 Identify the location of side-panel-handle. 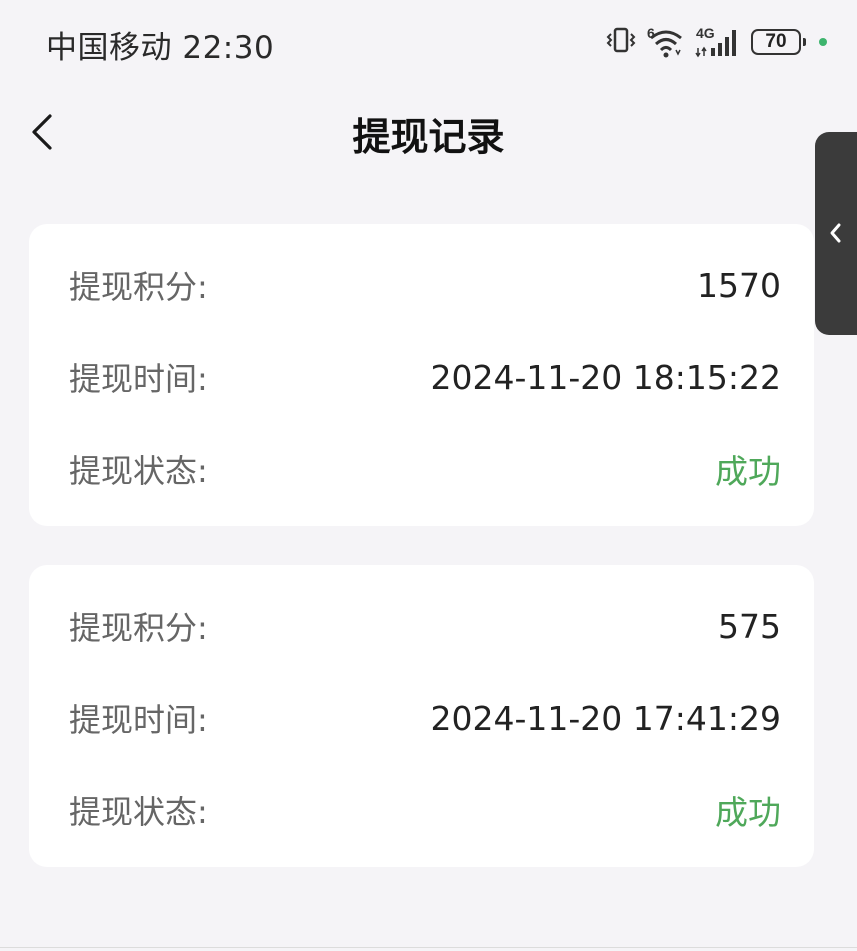
(836, 233).